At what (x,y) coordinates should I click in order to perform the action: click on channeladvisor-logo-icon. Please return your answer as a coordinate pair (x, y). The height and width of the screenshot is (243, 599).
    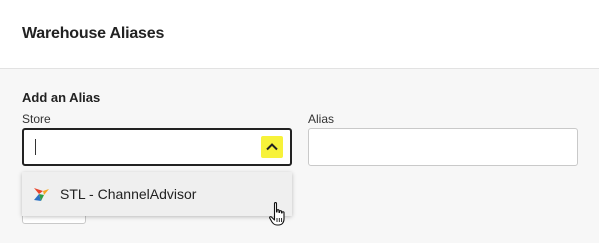
    Looking at the image, I should click on (41, 194).